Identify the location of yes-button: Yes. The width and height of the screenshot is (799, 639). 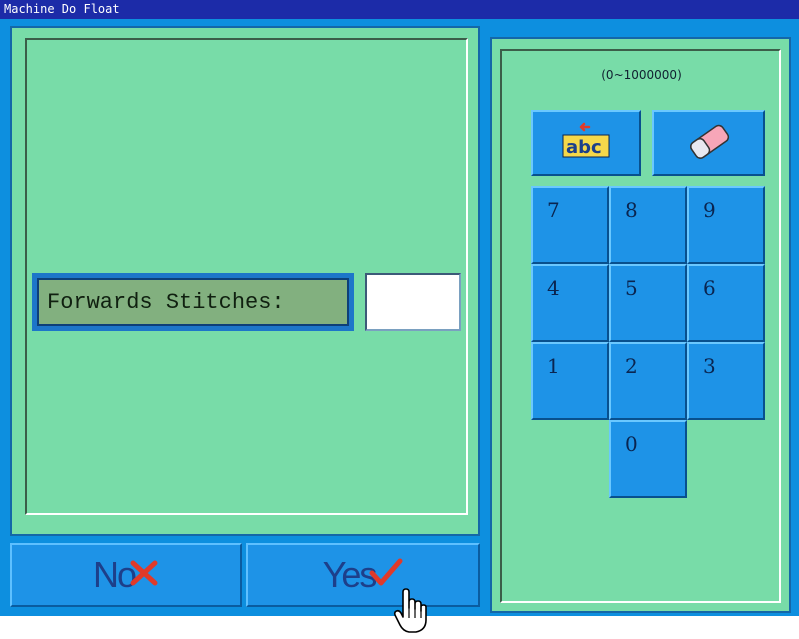
(363, 575).